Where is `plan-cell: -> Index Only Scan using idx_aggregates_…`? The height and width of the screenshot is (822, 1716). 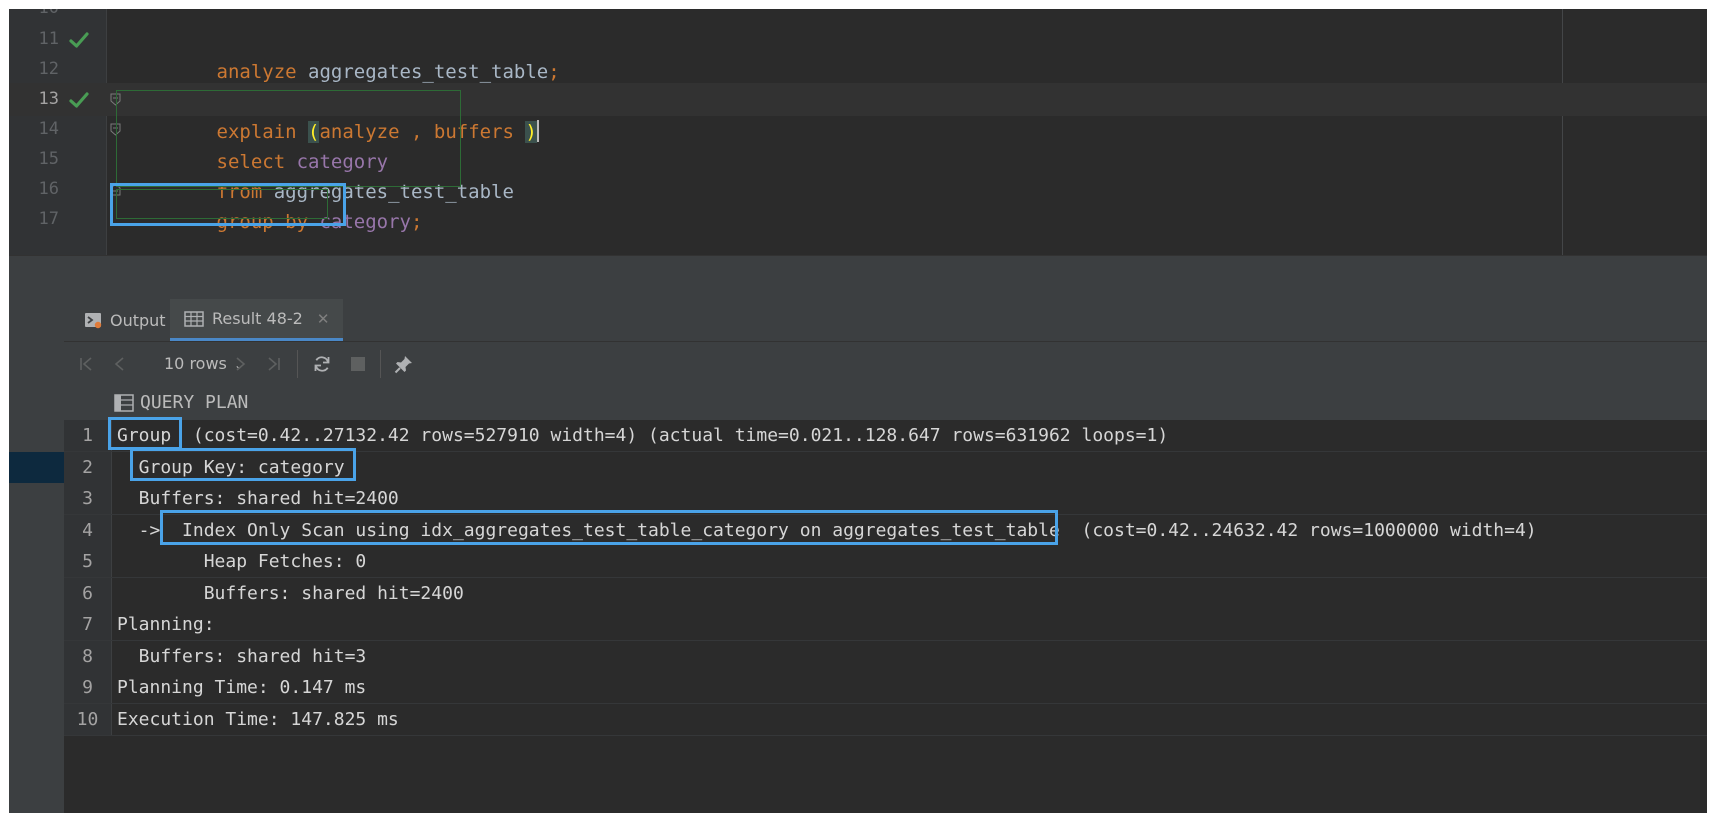 plan-cell: -> Index Only Scan using idx_aggregates_… is located at coordinates (827, 530).